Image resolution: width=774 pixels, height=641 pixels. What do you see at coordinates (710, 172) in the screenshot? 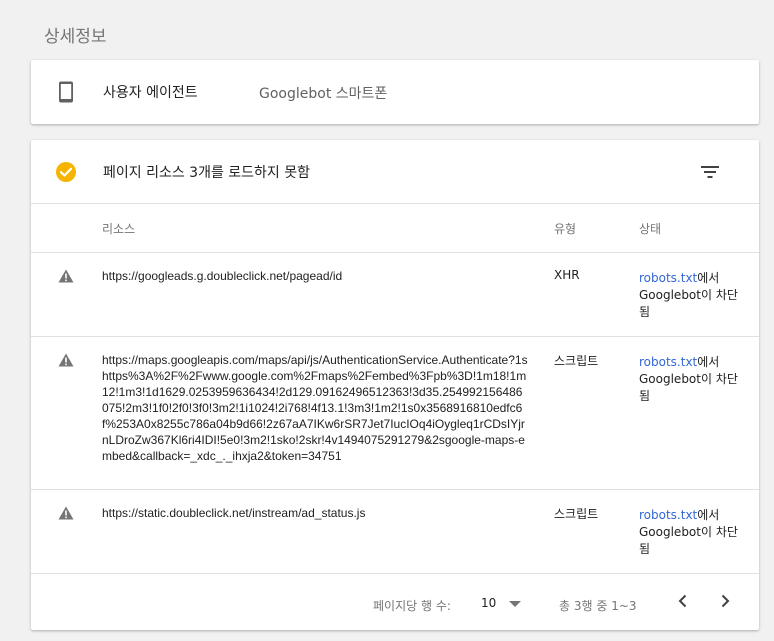
I see `filter-list-icon` at bounding box center [710, 172].